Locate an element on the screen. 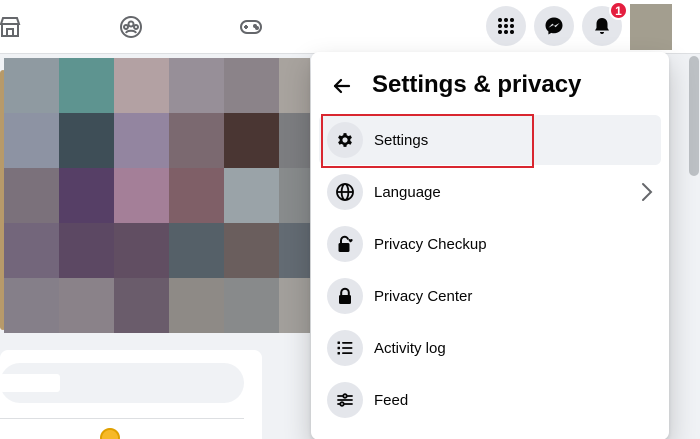 This screenshot has height=439, width=700. menu-item-privacy-checkup: Privacy Checkup is located at coordinates (490, 244).